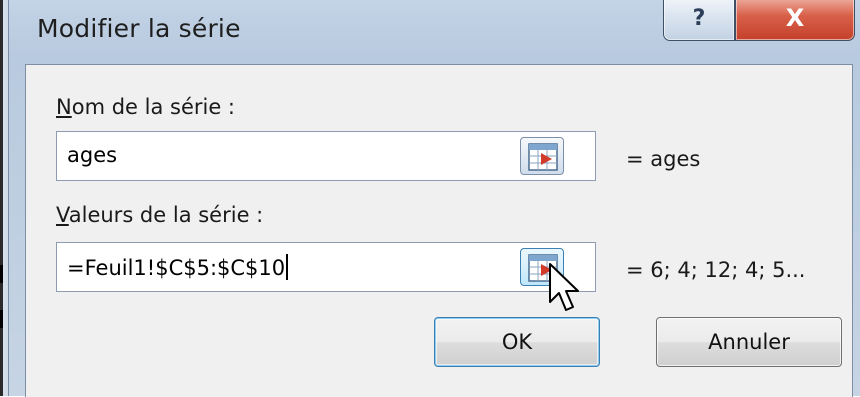 Image resolution: width=860 pixels, height=397 pixels. I want to click on series-name-preview: = ages, so click(663, 159).